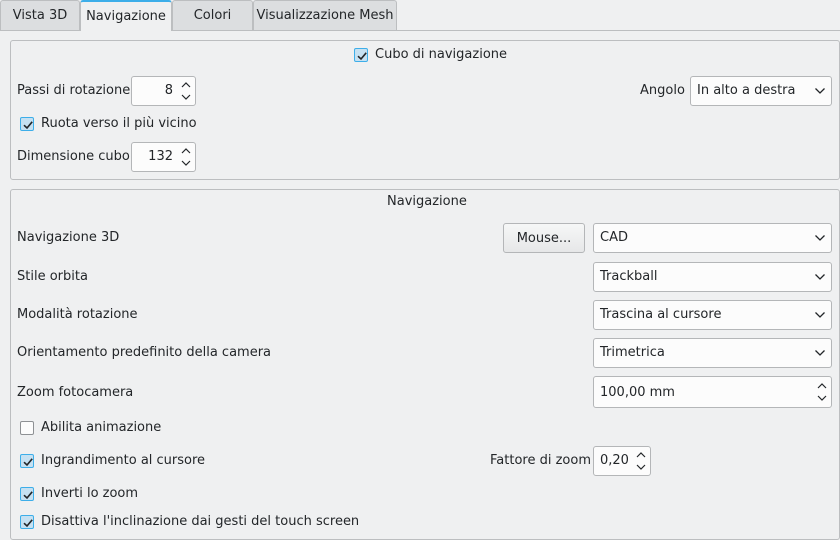  I want to click on corner-label: Angolo, so click(662, 90).